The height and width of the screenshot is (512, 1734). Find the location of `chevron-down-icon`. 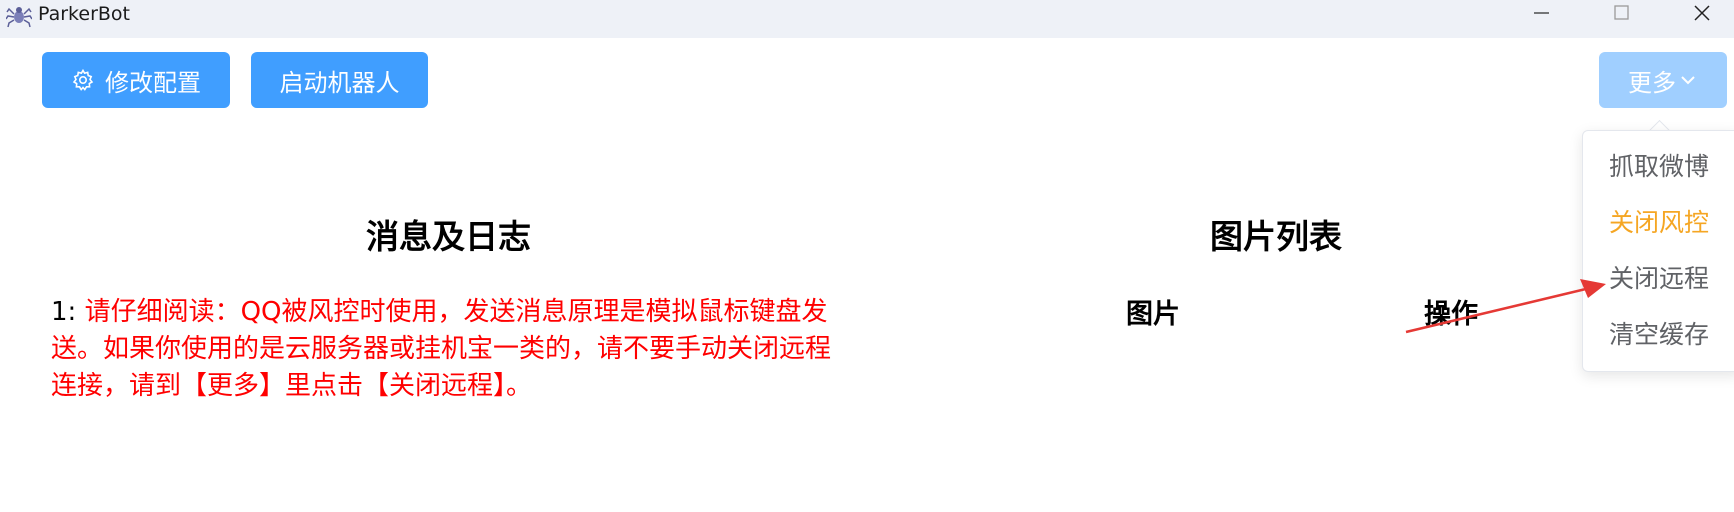

chevron-down-icon is located at coordinates (1688, 80).